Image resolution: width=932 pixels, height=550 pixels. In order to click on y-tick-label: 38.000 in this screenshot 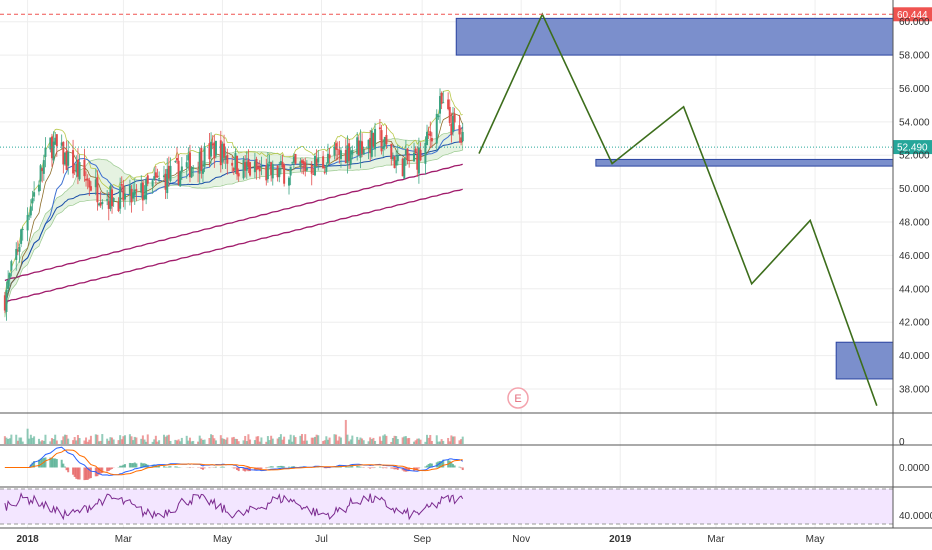, I will do `click(914, 389)`.